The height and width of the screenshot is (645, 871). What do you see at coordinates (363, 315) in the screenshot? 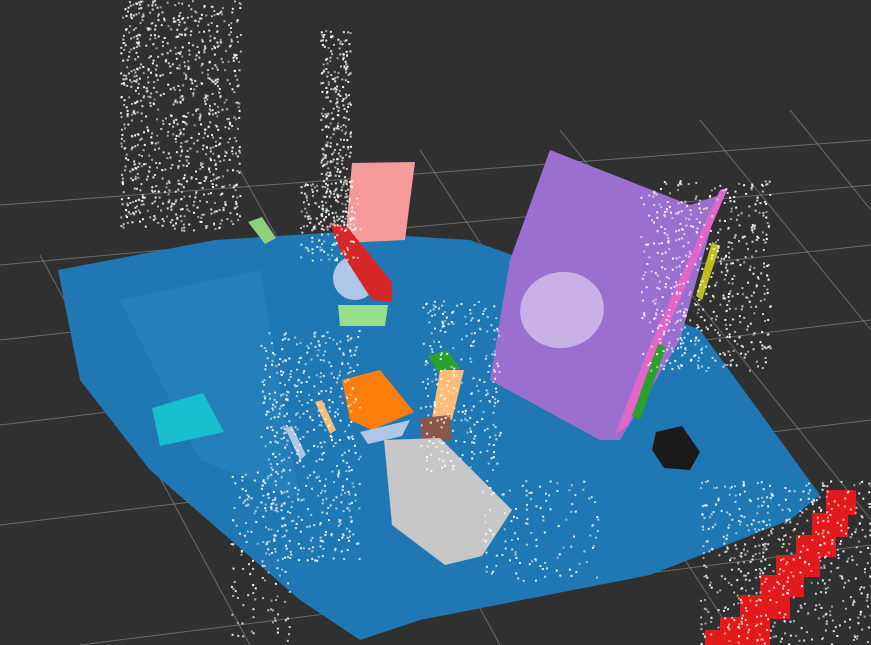
I see `light-green-box` at bounding box center [363, 315].